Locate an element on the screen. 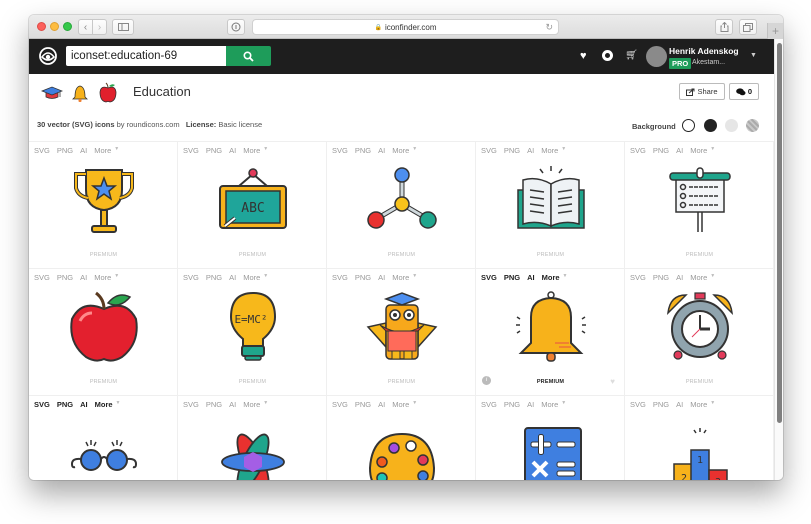 The height and width of the screenshot is (524, 811). license-value: Basic license is located at coordinates (240, 124).